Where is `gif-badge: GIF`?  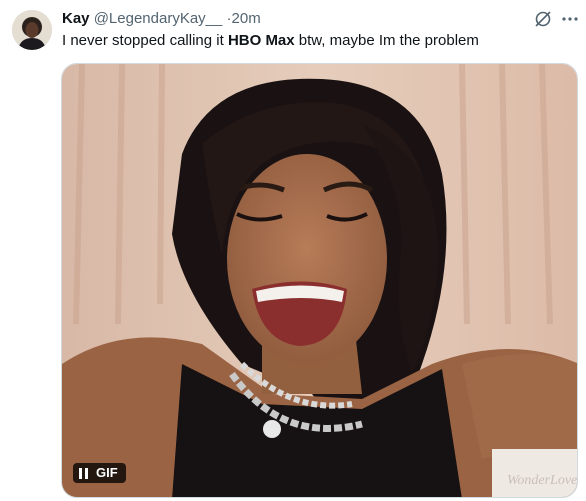
gif-badge: GIF is located at coordinates (99, 473).